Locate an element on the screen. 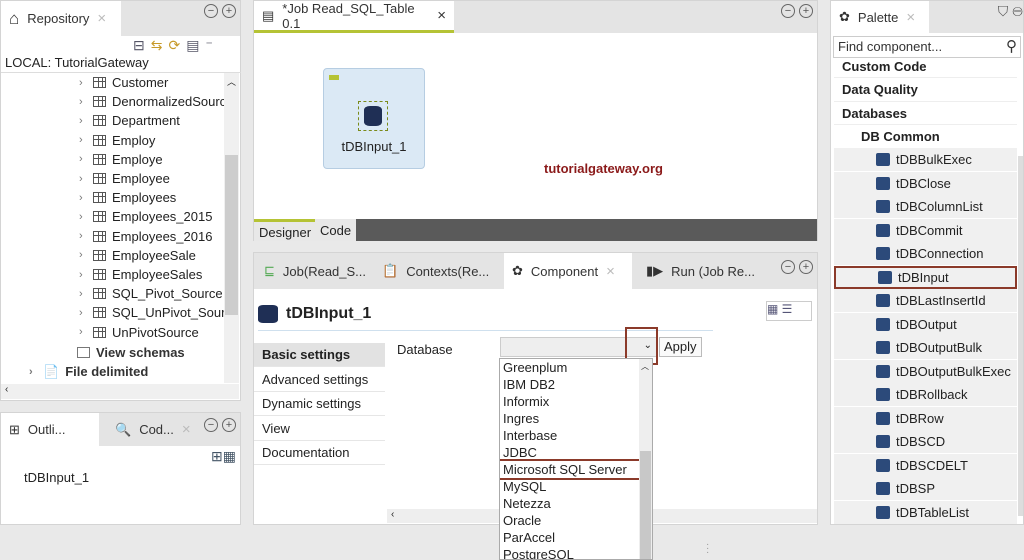 The image size is (1024, 560). vertical-tab: View is located at coordinates (319, 429).